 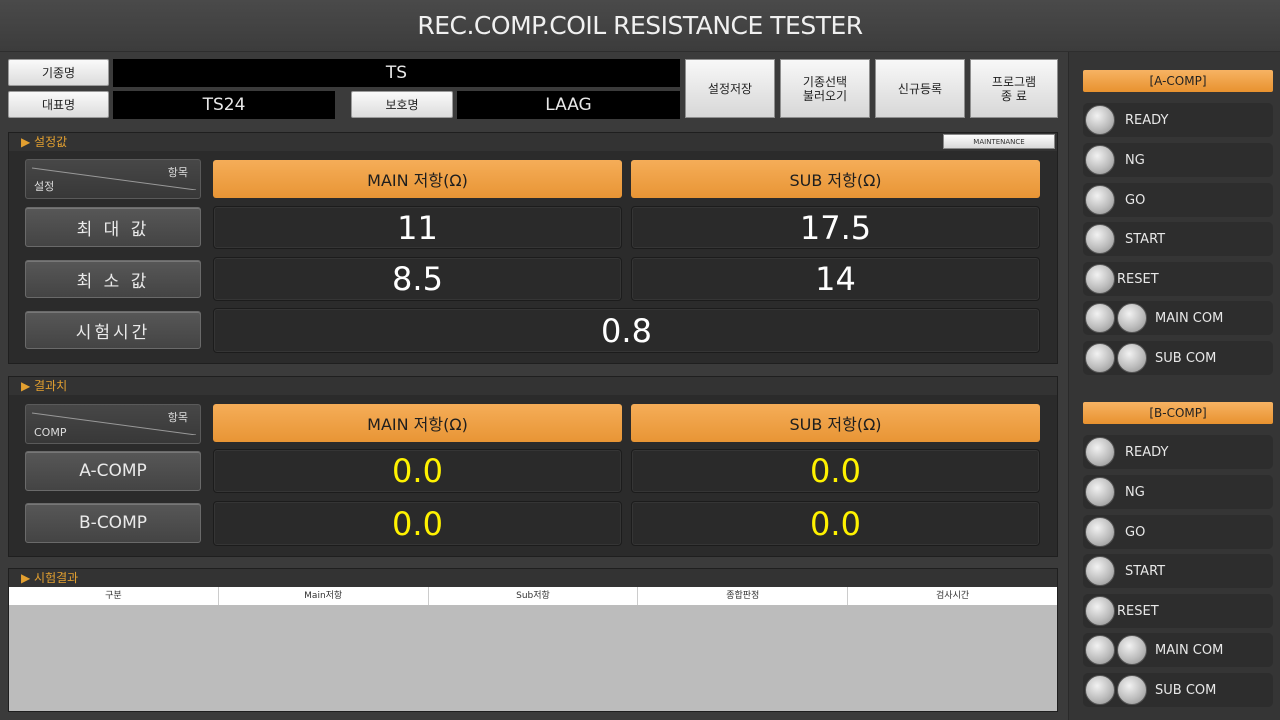 I want to click on maintenance-button: MAINTENANCE, so click(x=999, y=141).